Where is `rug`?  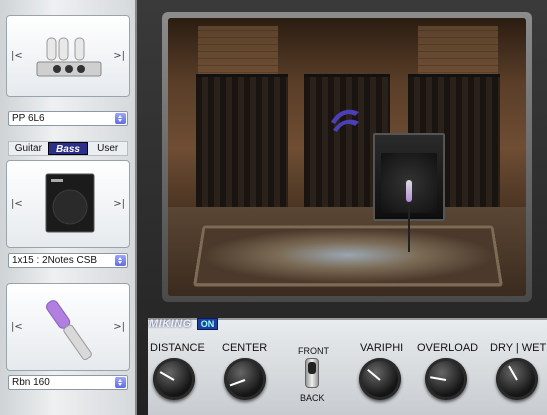 rug is located at coordinates (348, 256).